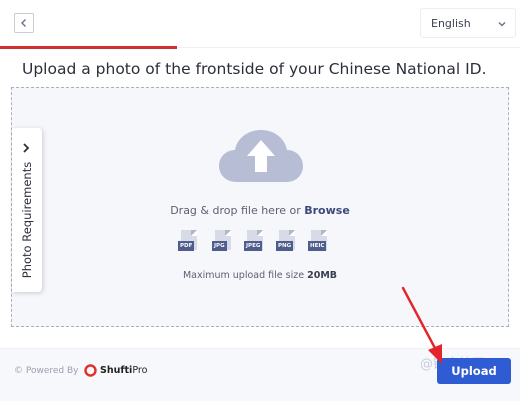 This screenshot has width=520, height=401. I want to click on file-type-jpg-icon: JPG, so click(223, 243).